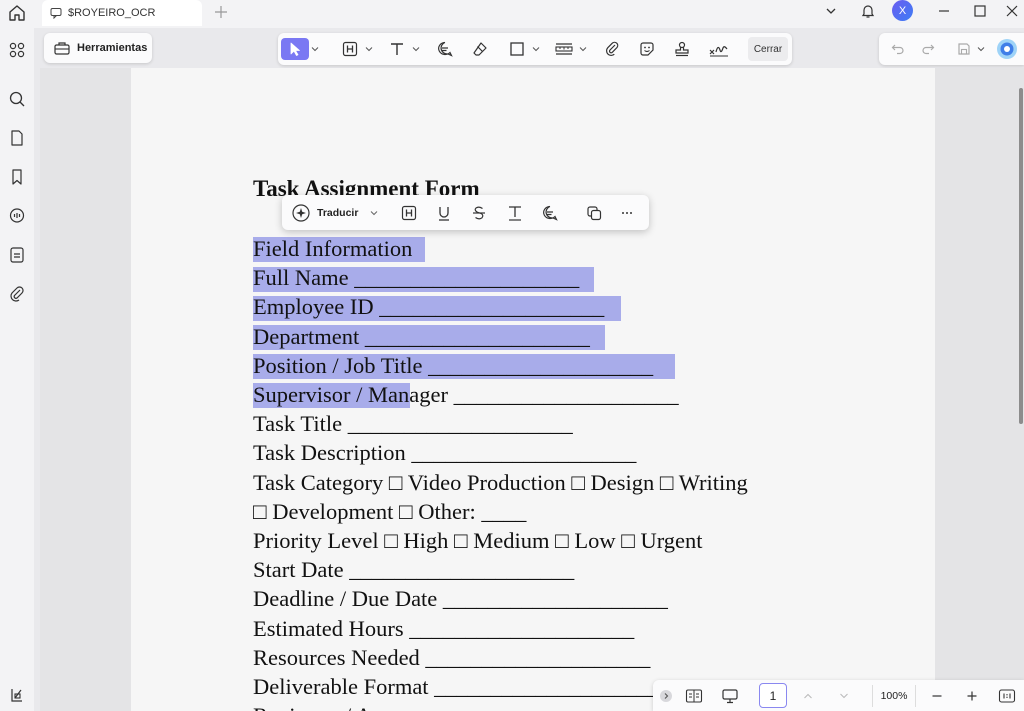 The height and width of the screenshot is (711, 1024). I want to click on minimize-icon, so click(944, 11).